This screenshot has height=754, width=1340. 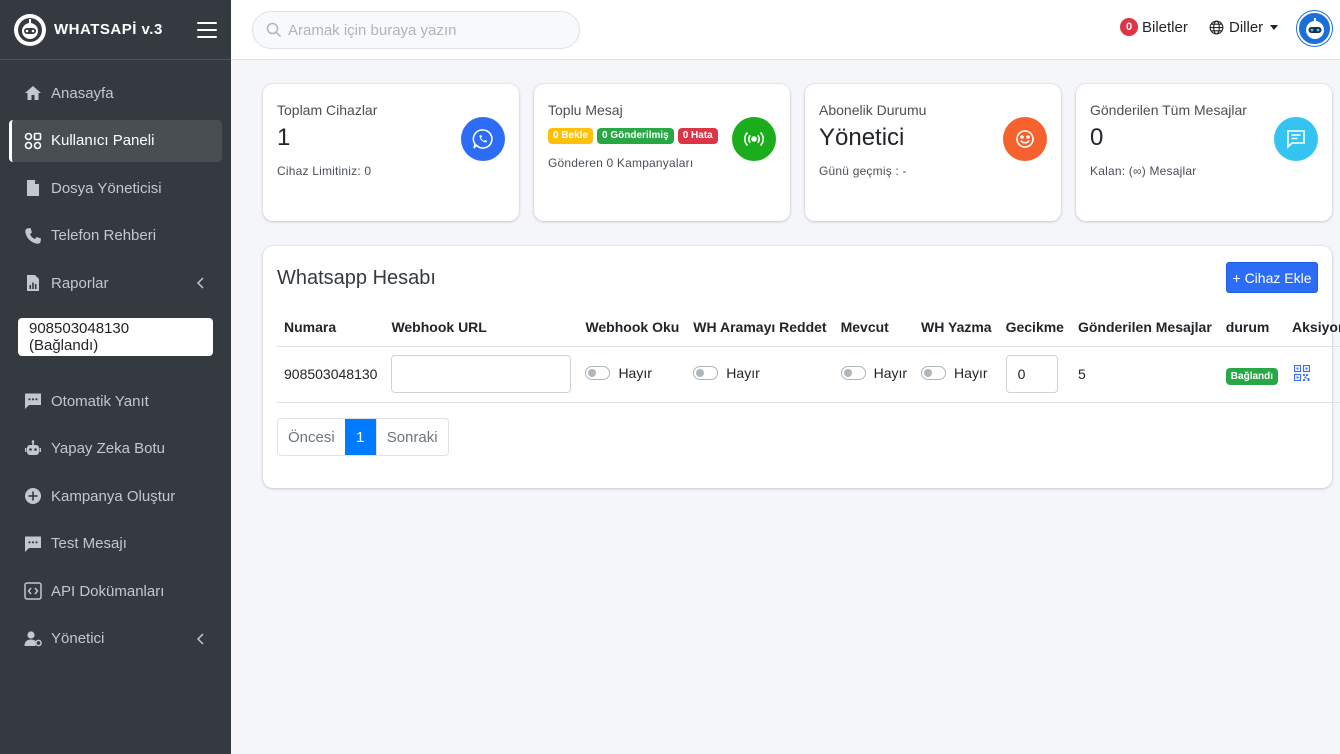 What do you see at coordinates (428, 30) in the screenshot?
I see `search-input` at bounding box center [428, 30].